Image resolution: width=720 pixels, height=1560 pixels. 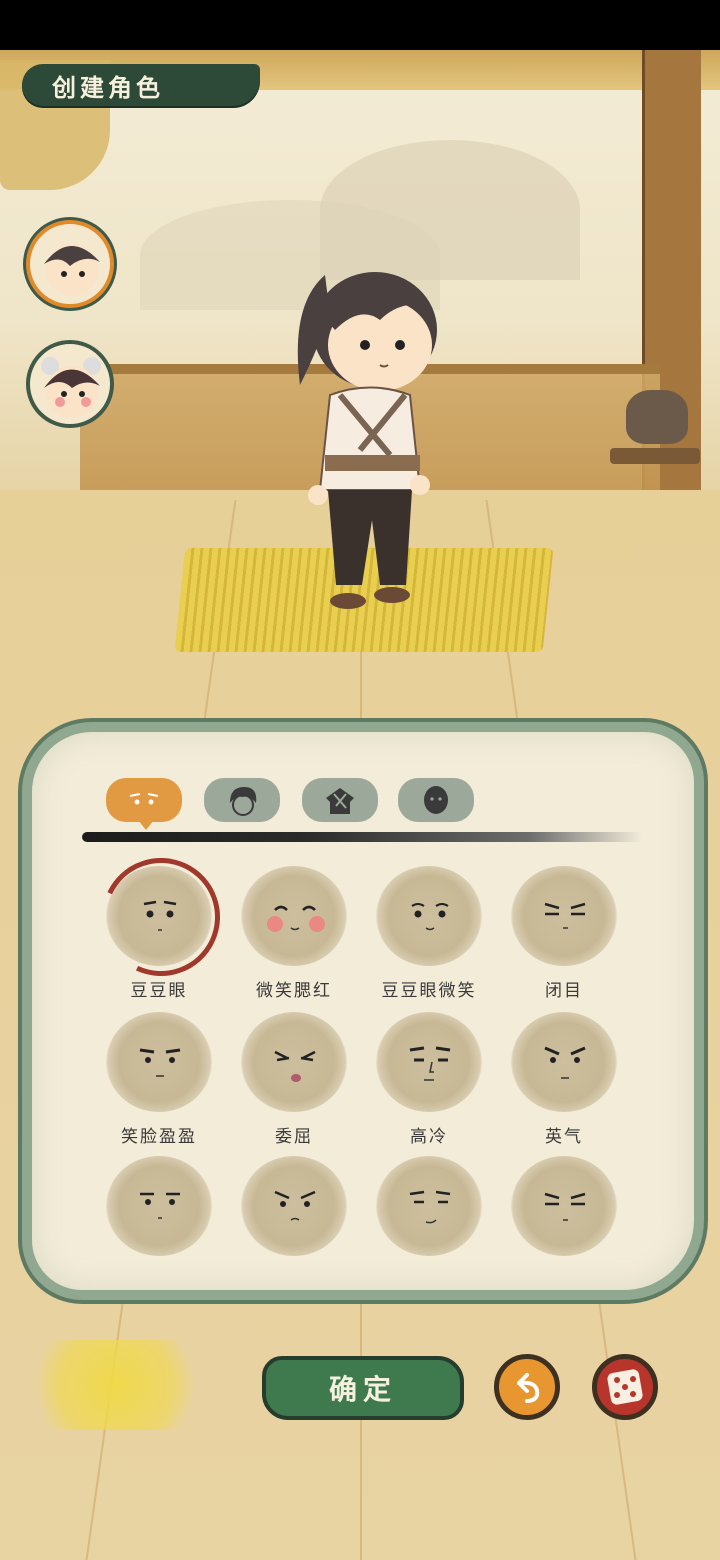 I want to click on skin-icon, so click(x=436, y=800).